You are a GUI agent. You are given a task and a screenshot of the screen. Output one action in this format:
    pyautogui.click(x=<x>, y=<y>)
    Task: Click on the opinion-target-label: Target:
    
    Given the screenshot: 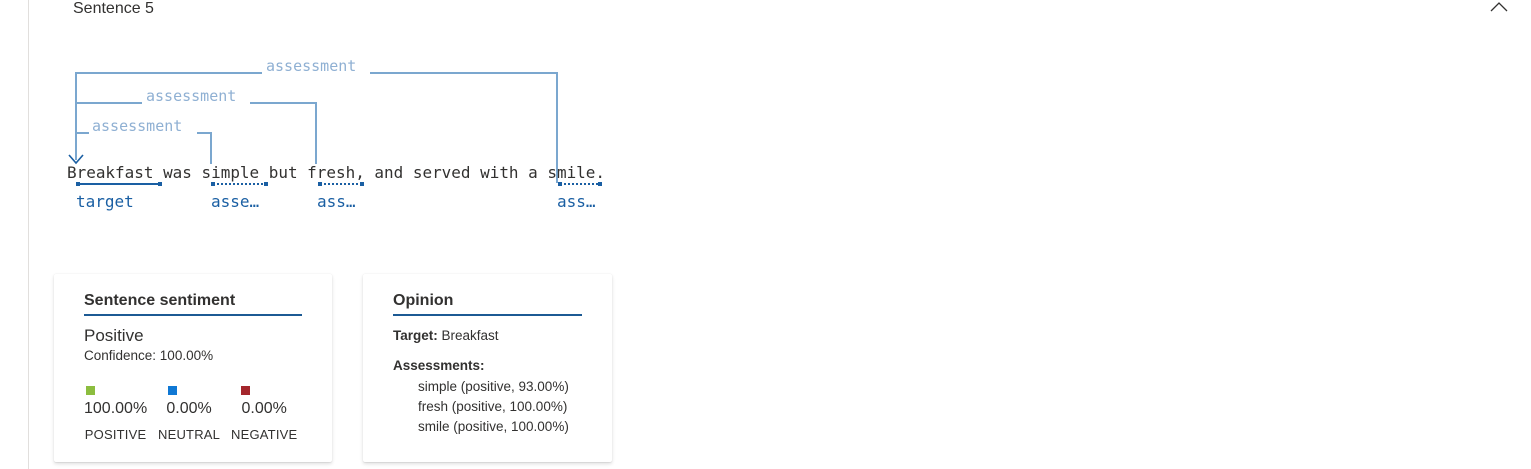 What is the action you would take?
    pyautogui.click(x=415, y=335)
    